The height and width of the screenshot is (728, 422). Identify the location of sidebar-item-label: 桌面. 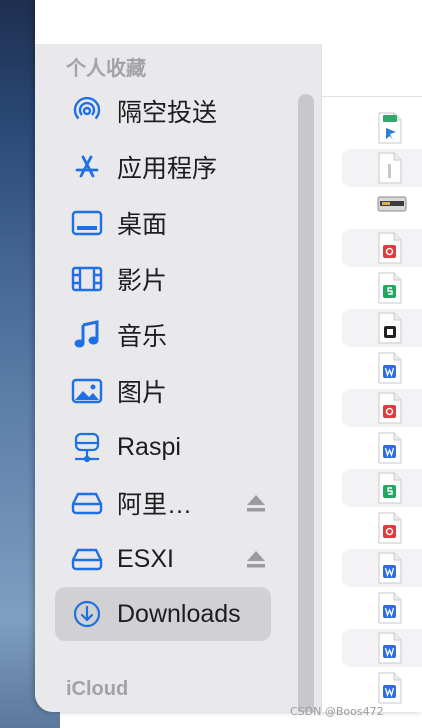
(142, 225).